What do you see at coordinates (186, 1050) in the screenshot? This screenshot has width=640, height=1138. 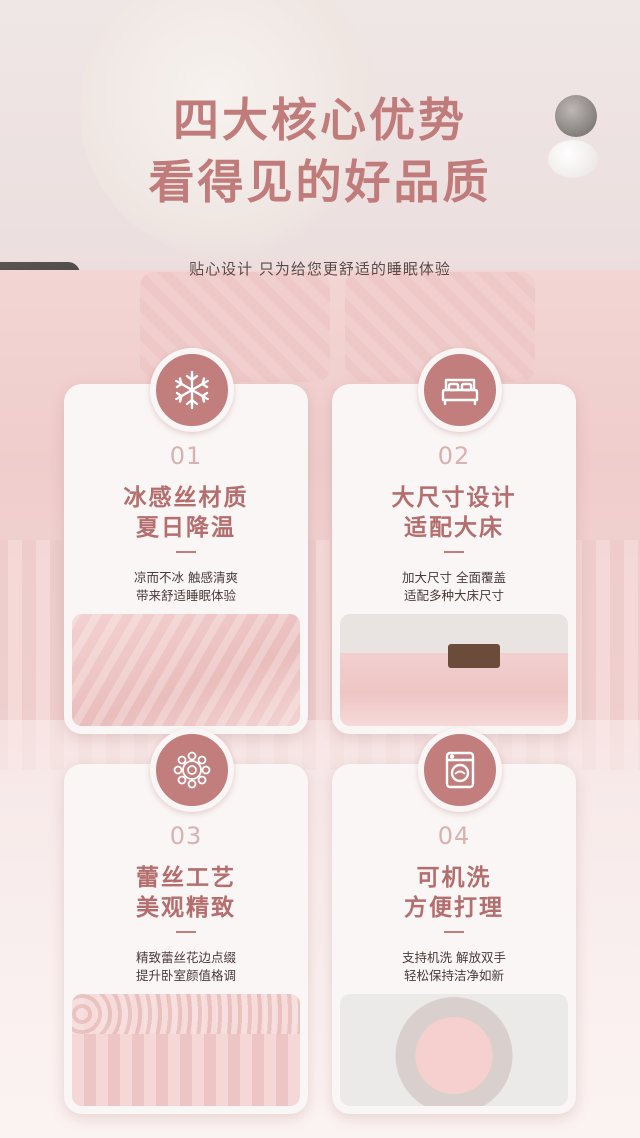 I see `lace-skirt-photo` at bounding box center [186, 1050].